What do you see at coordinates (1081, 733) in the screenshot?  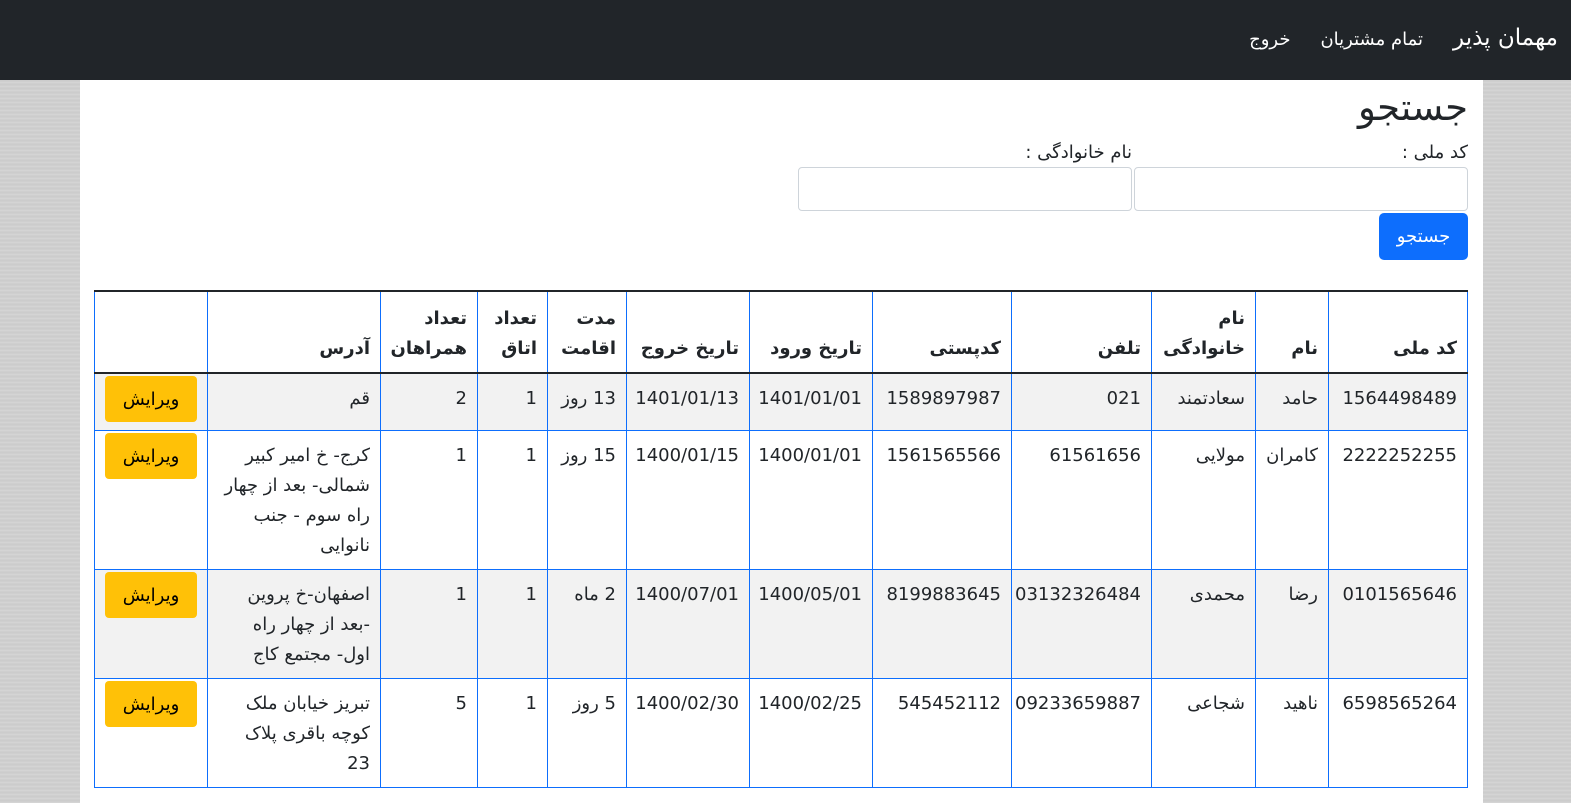 I see `cell-phone: 09233659887` at bounding box center [1081, 733].